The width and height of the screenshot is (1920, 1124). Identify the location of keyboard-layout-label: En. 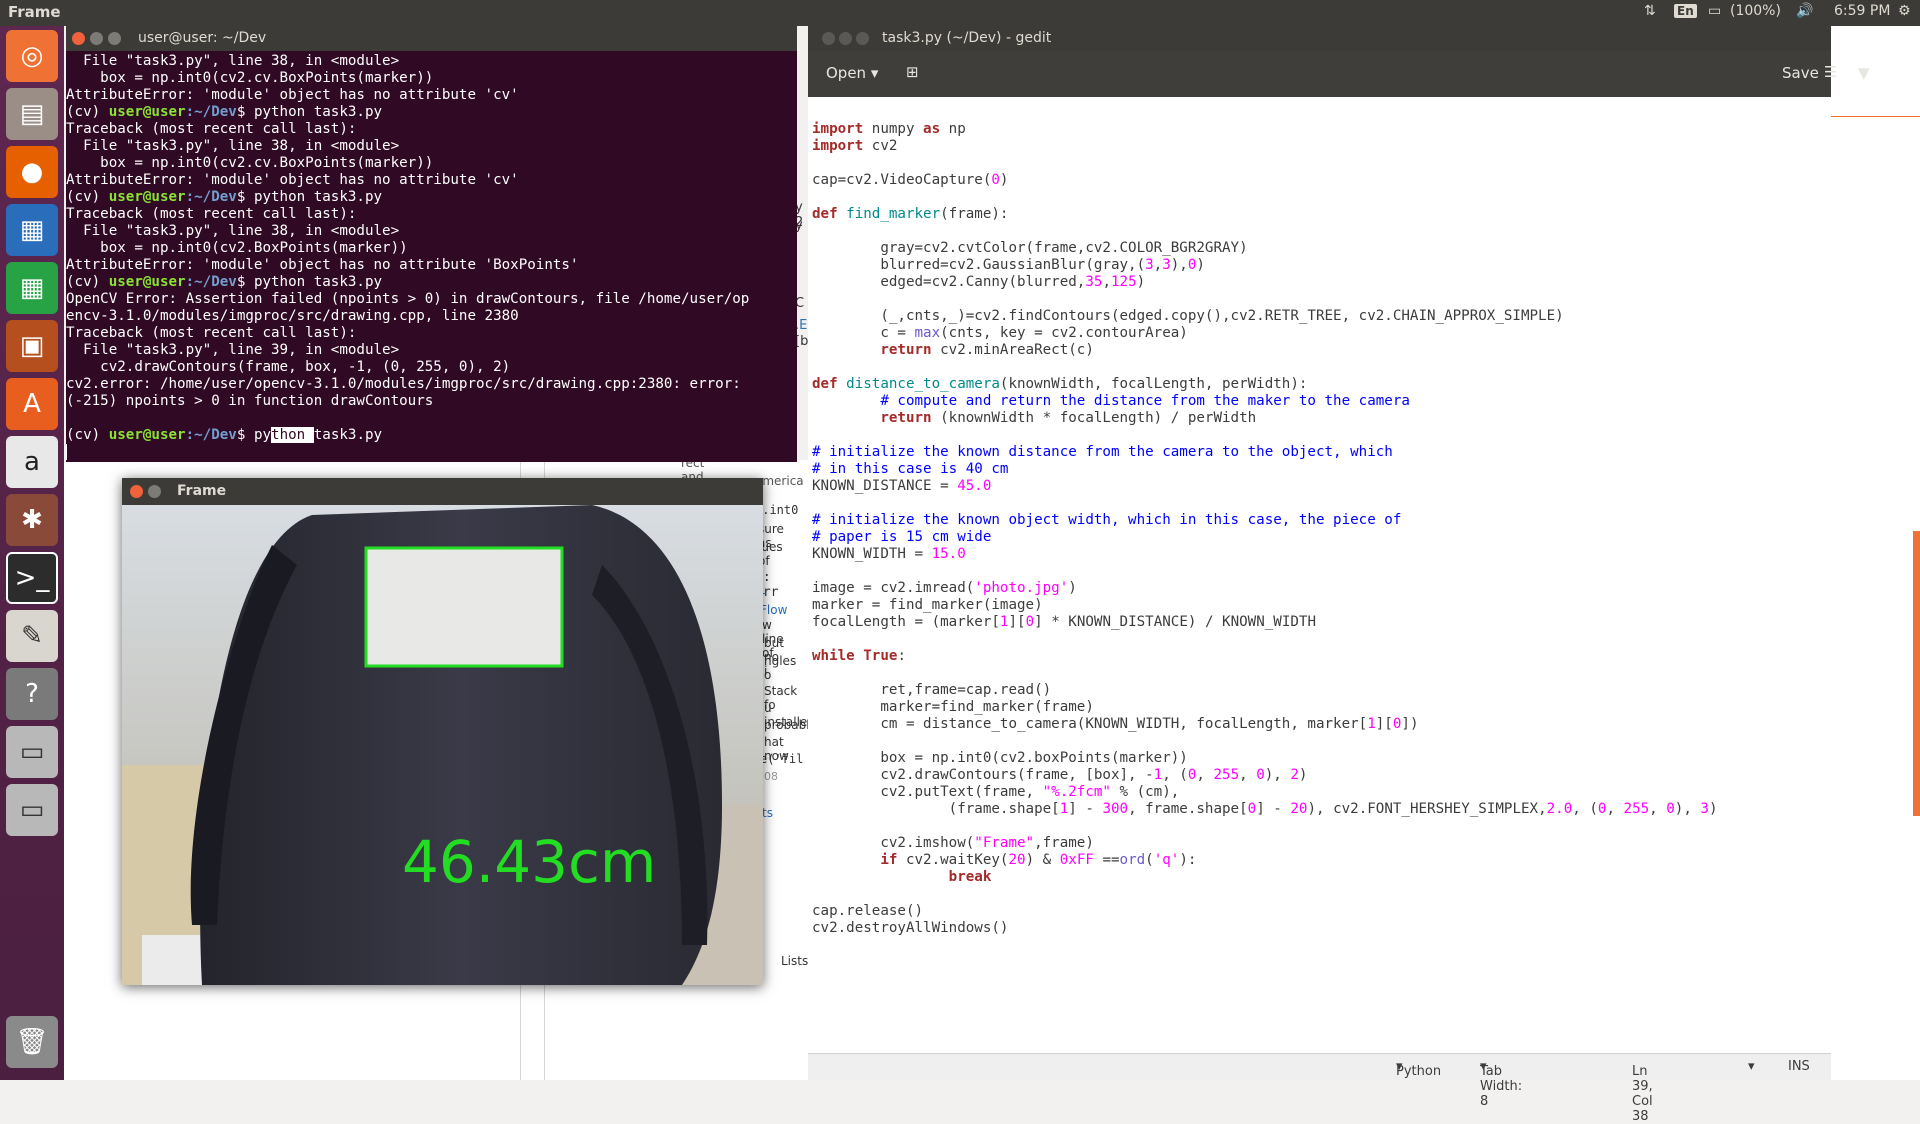
(1685, 11).